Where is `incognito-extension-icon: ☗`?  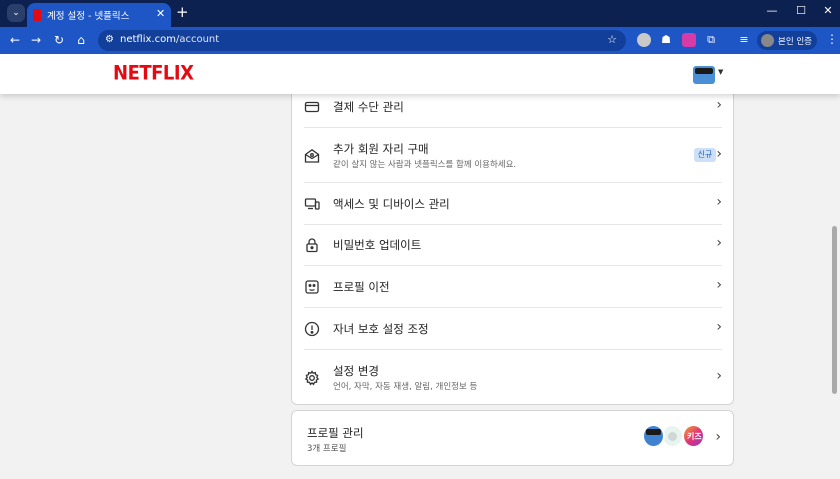 incognito-extension-icon: ☗ is located at coordinates (666, 40).